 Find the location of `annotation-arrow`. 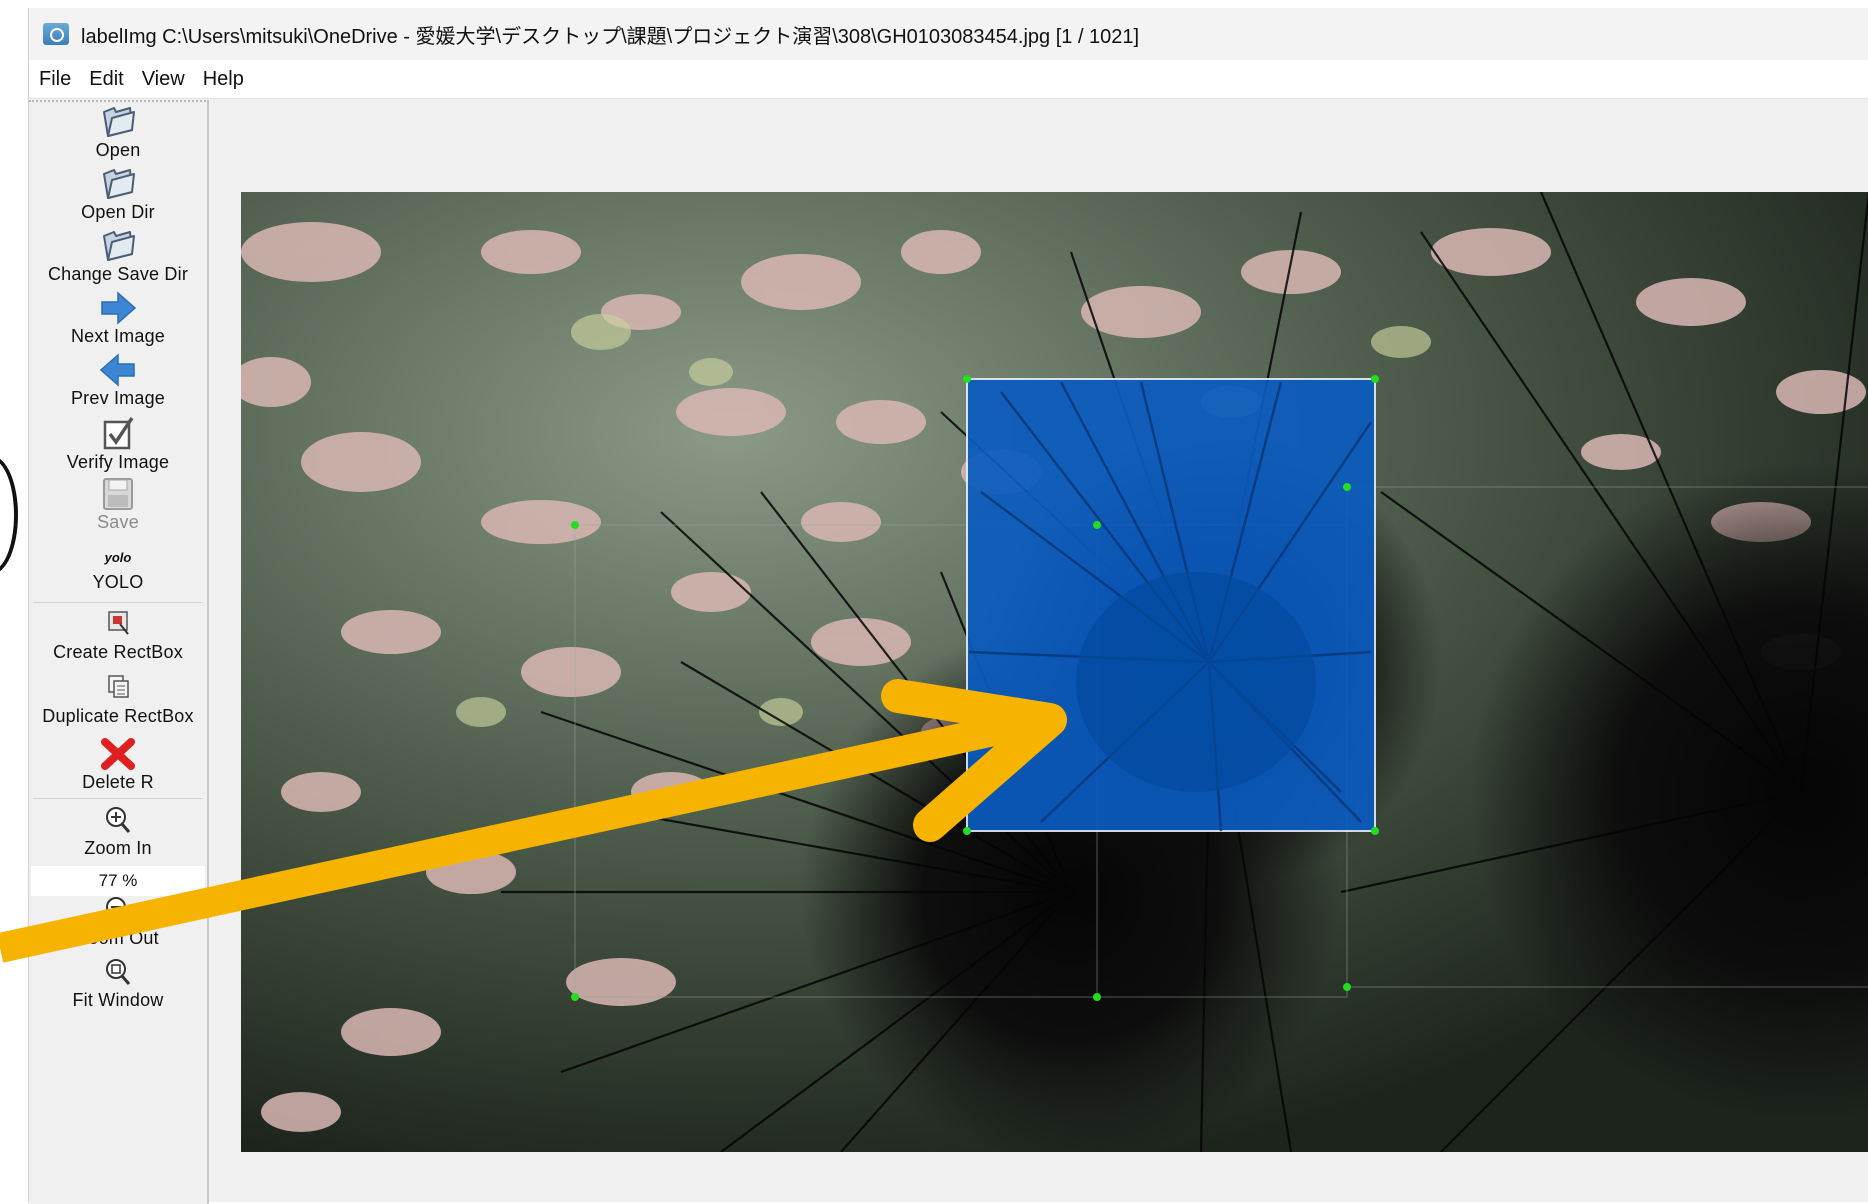

annotation-arrow is located at coordinates (533, 821).